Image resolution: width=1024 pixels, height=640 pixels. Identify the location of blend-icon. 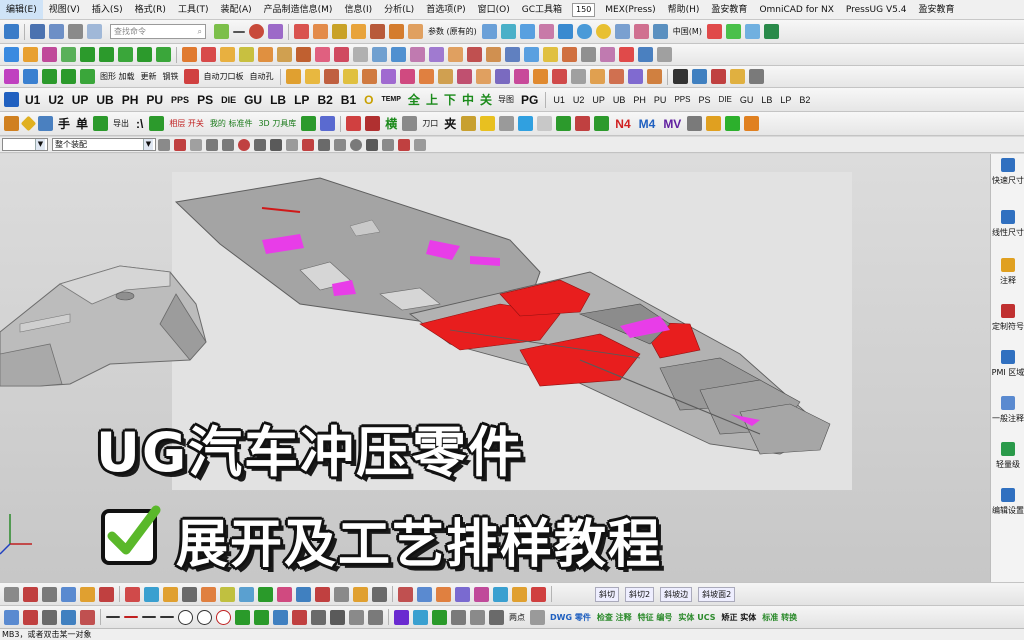
(358, 31).